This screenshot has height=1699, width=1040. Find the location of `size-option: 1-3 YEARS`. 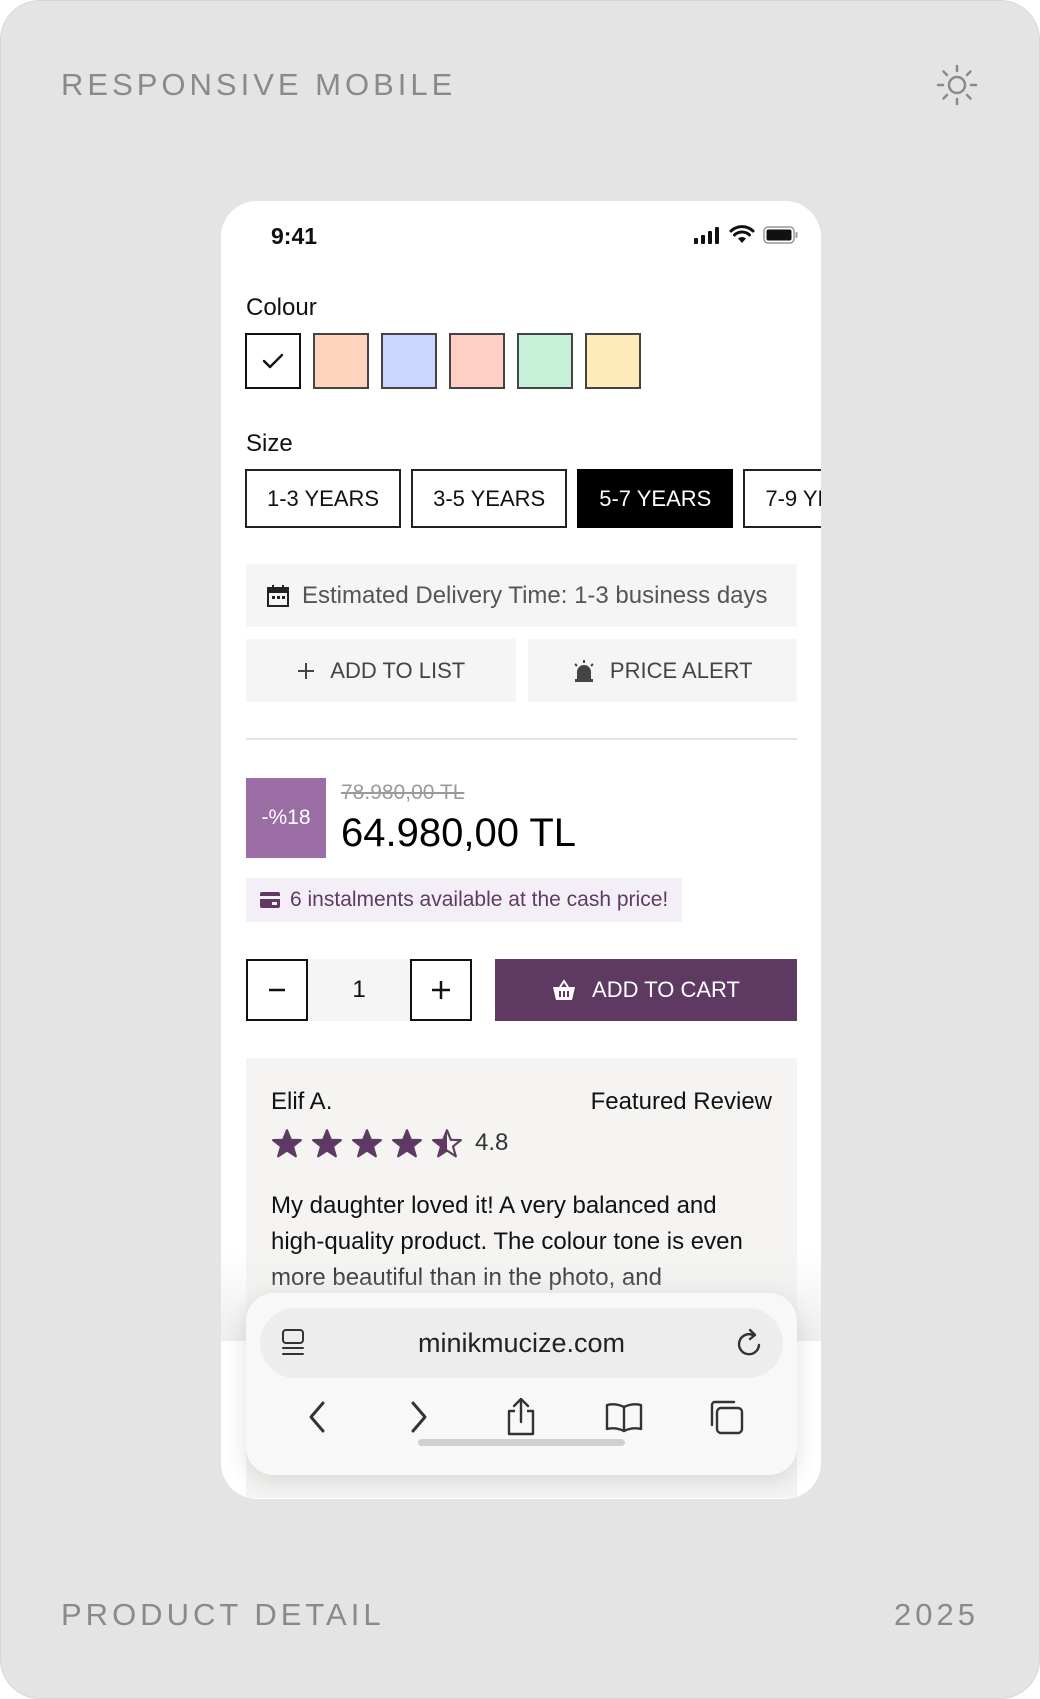

size-option: 1-3 YEARS is located at coordinates (323, 498).